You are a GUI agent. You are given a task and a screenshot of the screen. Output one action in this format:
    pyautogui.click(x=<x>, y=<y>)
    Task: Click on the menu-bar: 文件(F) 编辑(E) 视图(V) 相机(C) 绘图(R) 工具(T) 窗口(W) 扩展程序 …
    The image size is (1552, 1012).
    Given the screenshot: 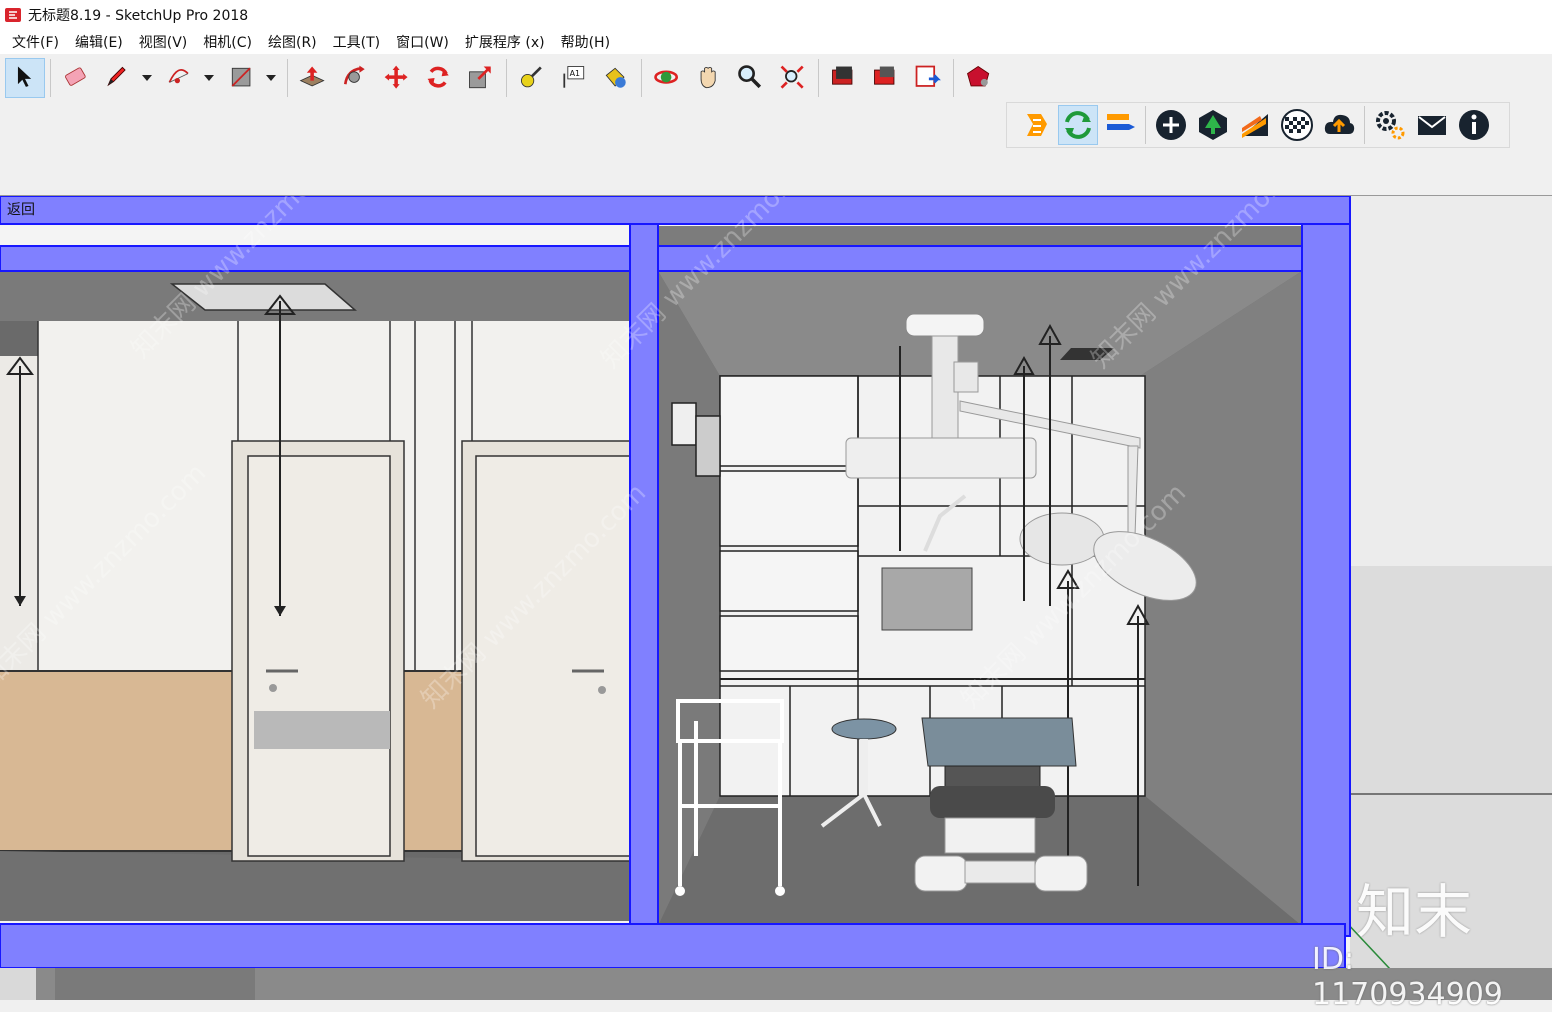 What is the action you would take?
    pyautogui.click(x=776, y=42)
    